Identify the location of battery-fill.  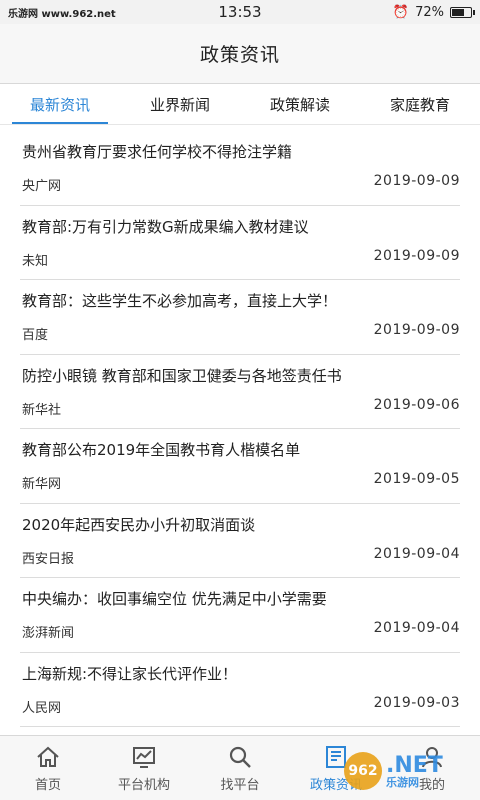
(458, 12).